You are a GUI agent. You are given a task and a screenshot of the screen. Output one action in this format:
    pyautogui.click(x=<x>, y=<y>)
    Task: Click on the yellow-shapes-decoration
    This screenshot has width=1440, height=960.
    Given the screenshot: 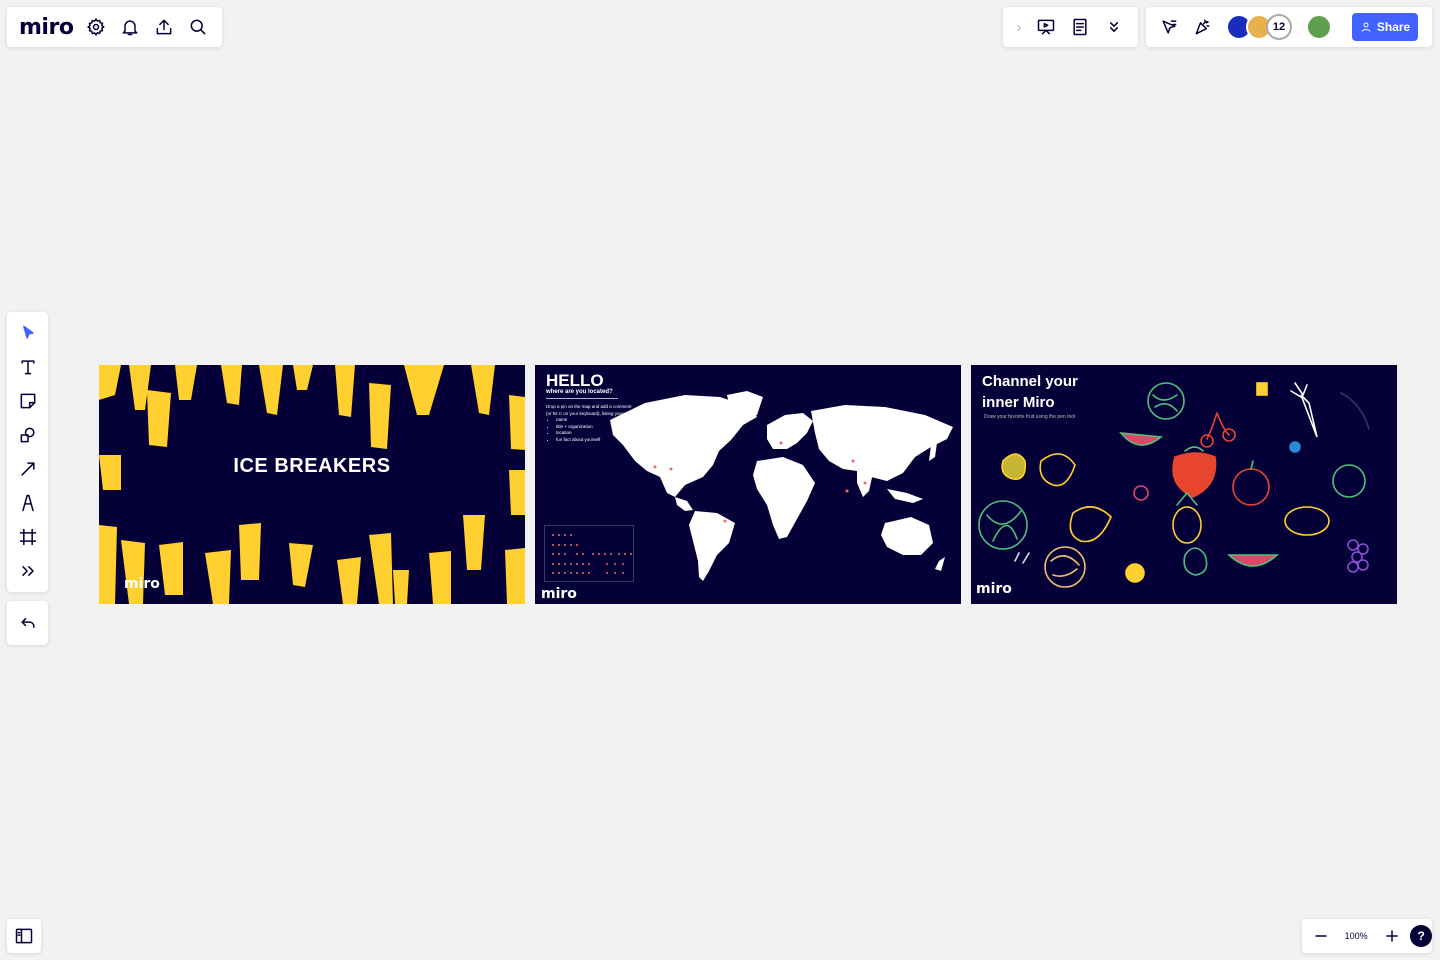 What is the action you would take?
    pyautogui.click(x=312, y=484)
    